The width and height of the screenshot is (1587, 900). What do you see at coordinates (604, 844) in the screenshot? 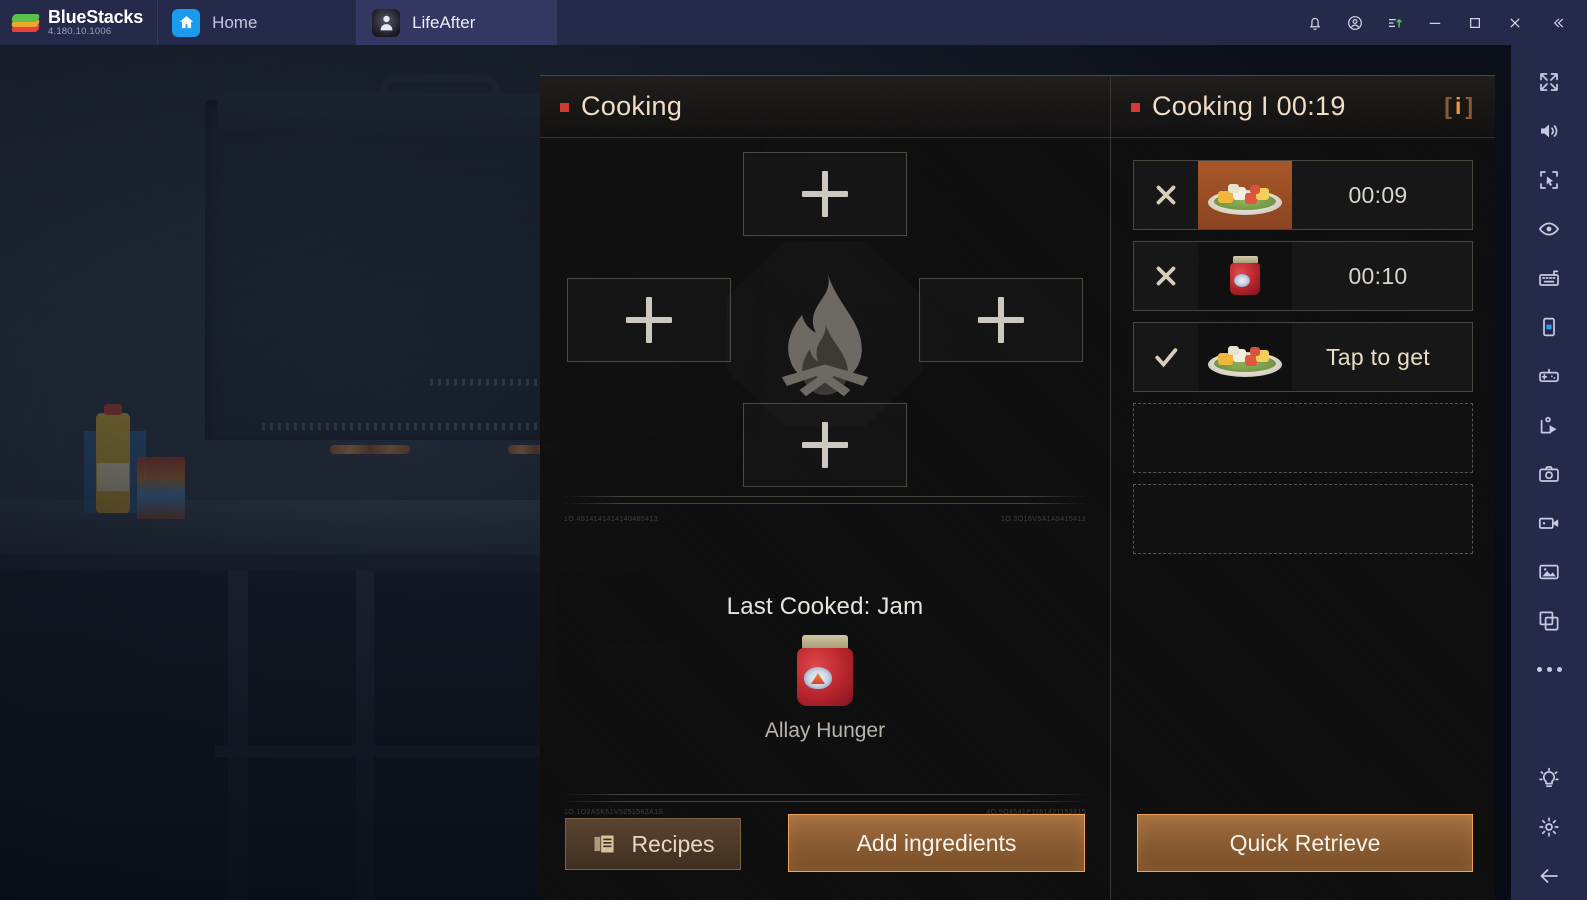
I see `book-icon` at bounding box center [604, 844].